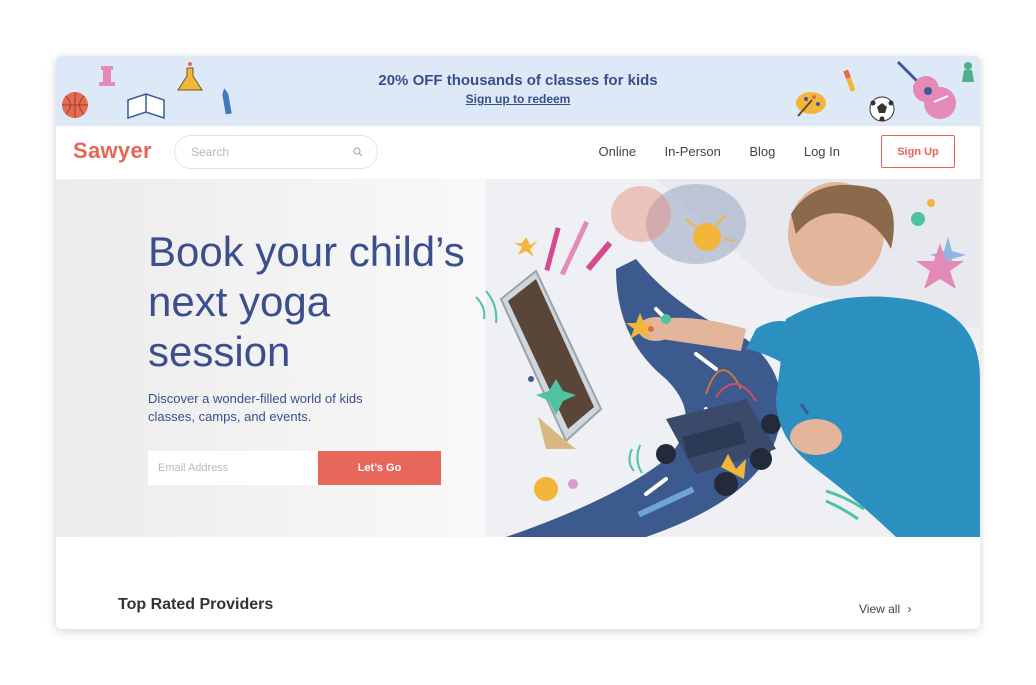 The image size is (1036, 685). What do you see at coordinates (762, 151) in the screenshot?
I see `nav-link-blog: Blog` at bounding box center [762, 151].